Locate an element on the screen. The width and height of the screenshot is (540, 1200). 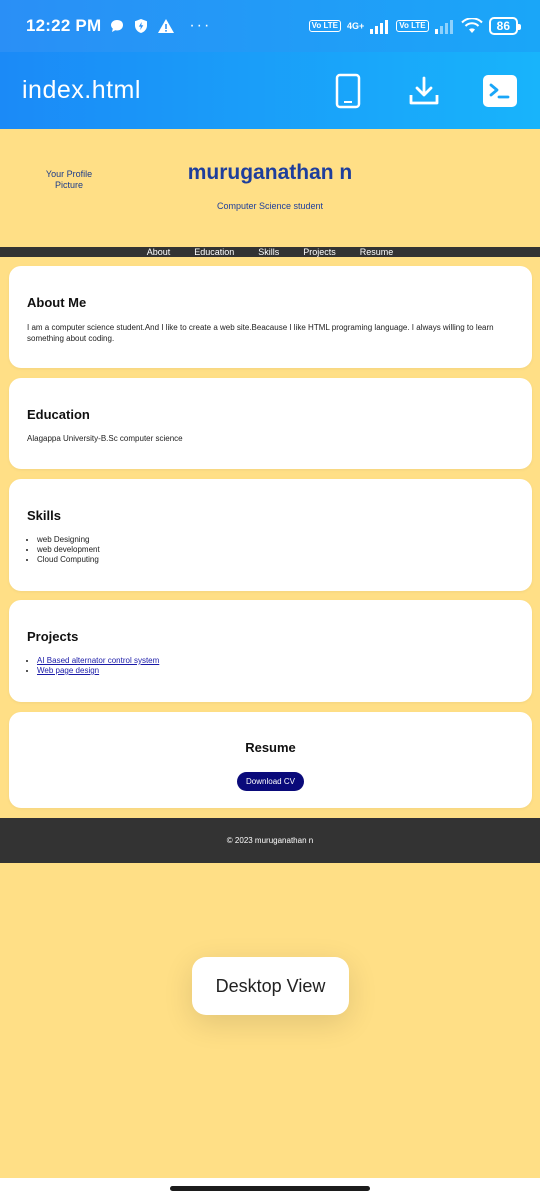
site-footer: © 2023 muruganathan n is located at coordinates (270, 840).